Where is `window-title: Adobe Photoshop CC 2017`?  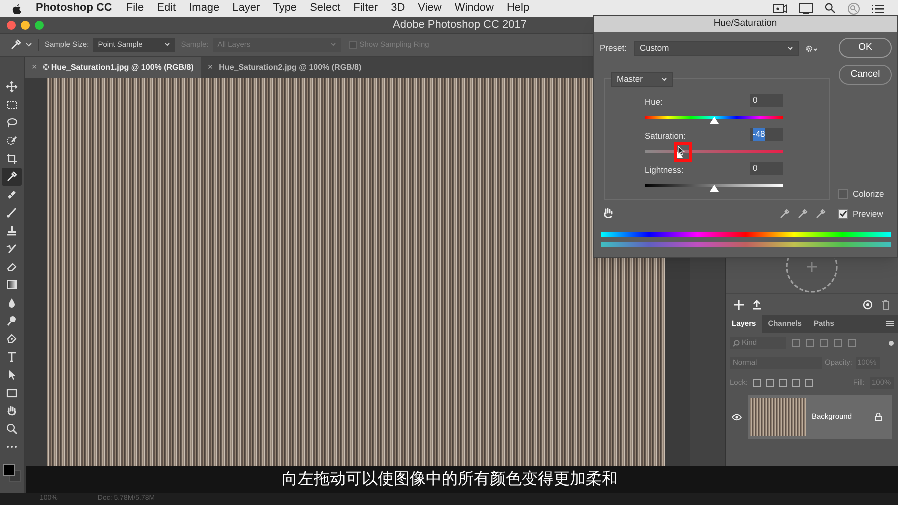 window-title: Adobe Photoshop CC 2017 is located at coordinates (460, 25).